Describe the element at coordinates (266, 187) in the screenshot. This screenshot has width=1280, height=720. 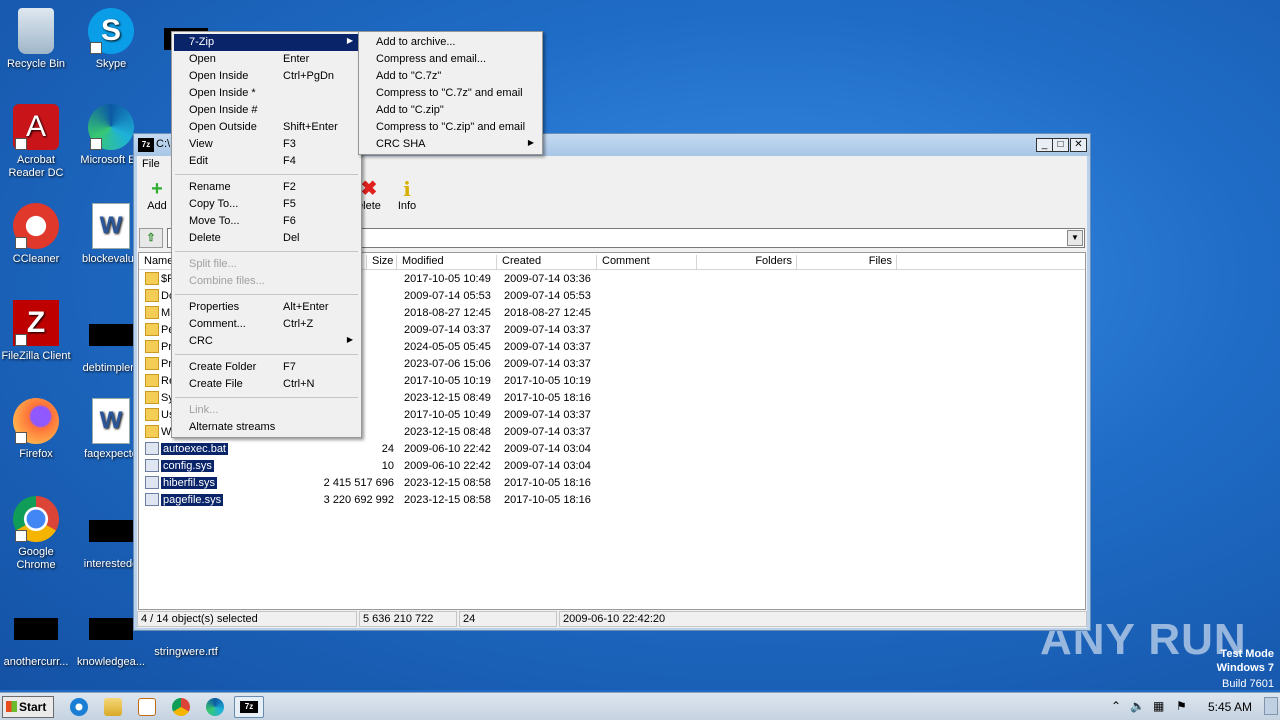
I see `menu-item-rename: Rename F2` at that location.